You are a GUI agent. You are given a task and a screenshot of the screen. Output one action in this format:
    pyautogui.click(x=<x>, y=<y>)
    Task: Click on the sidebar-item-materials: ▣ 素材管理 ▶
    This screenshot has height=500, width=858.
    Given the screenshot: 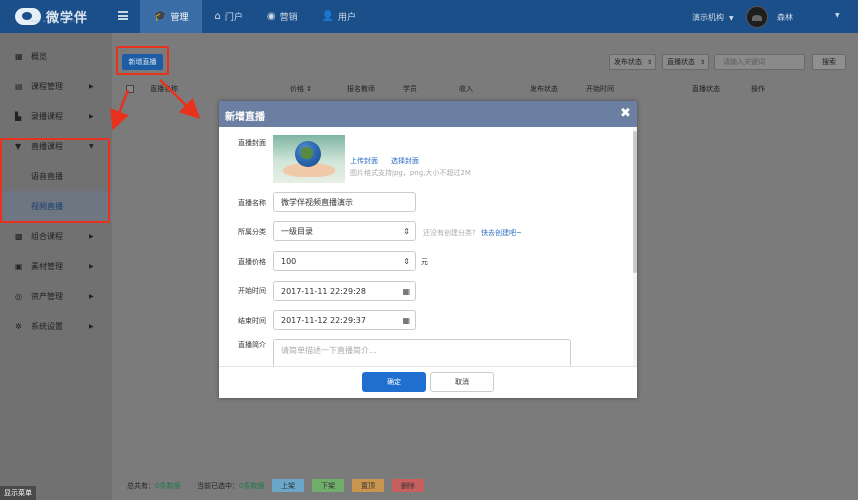 What is the action you would take?
    pyautogui.click(x=56, y=266)
    